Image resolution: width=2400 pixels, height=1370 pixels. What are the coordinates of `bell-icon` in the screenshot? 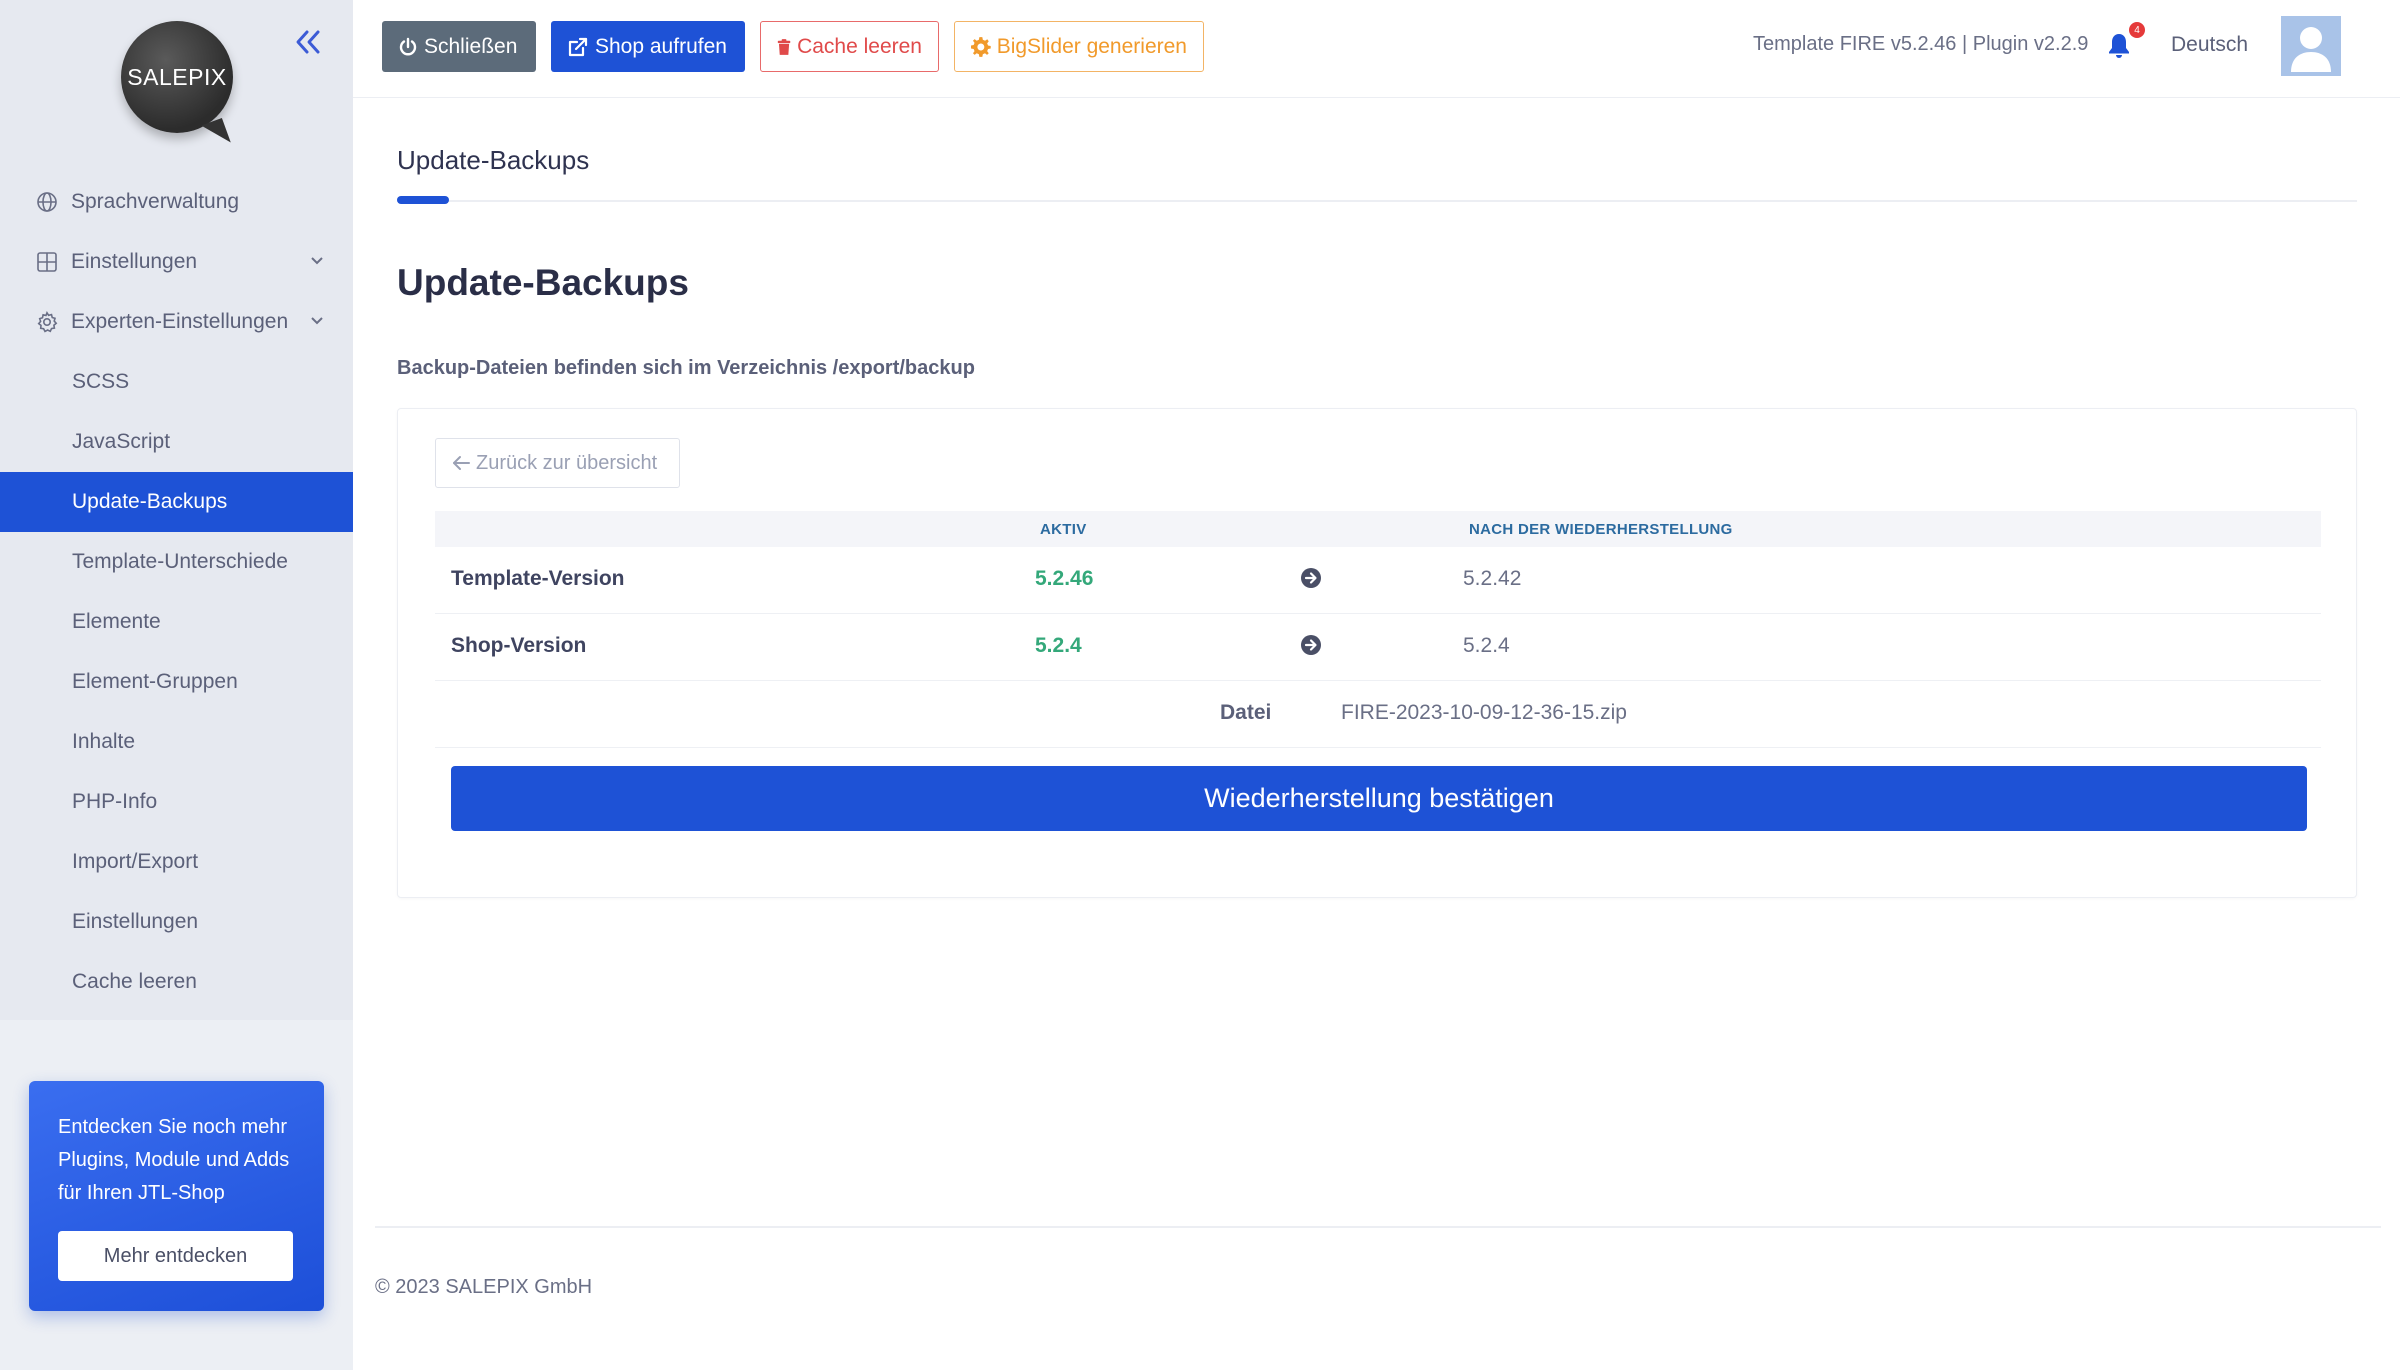 It's located at (2119, 46).